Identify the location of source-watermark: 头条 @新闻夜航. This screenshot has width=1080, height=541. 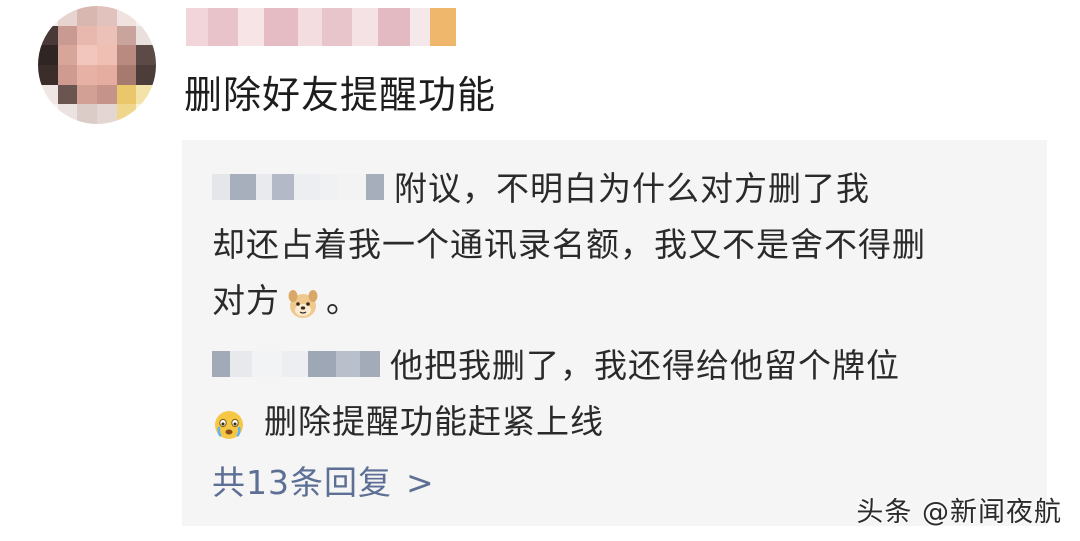
(959, 512).